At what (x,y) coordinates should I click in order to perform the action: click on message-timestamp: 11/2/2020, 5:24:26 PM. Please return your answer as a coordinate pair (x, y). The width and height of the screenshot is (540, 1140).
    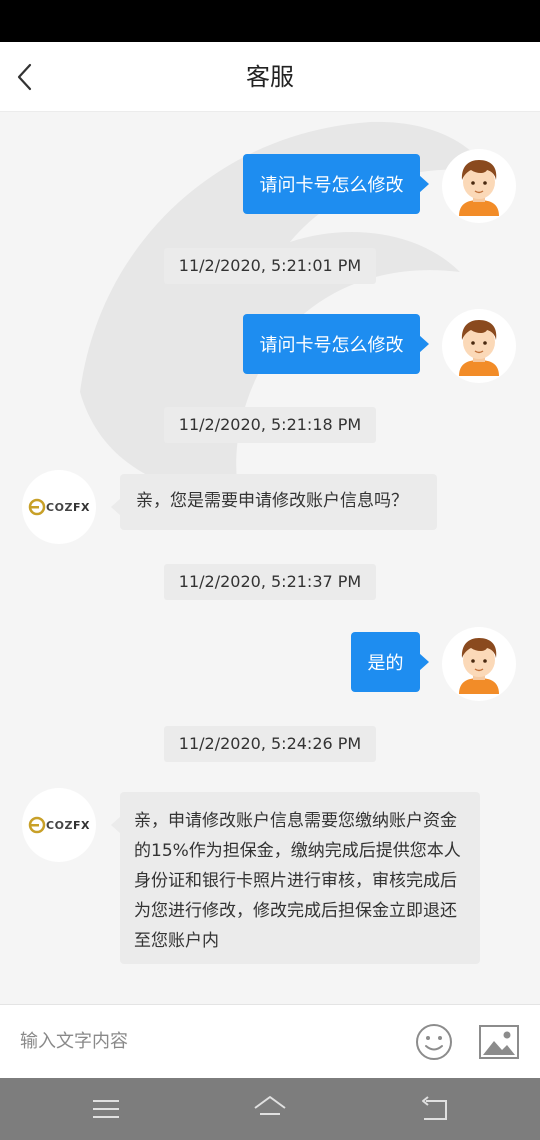
    Looking at the image, I should click on (270, 744).